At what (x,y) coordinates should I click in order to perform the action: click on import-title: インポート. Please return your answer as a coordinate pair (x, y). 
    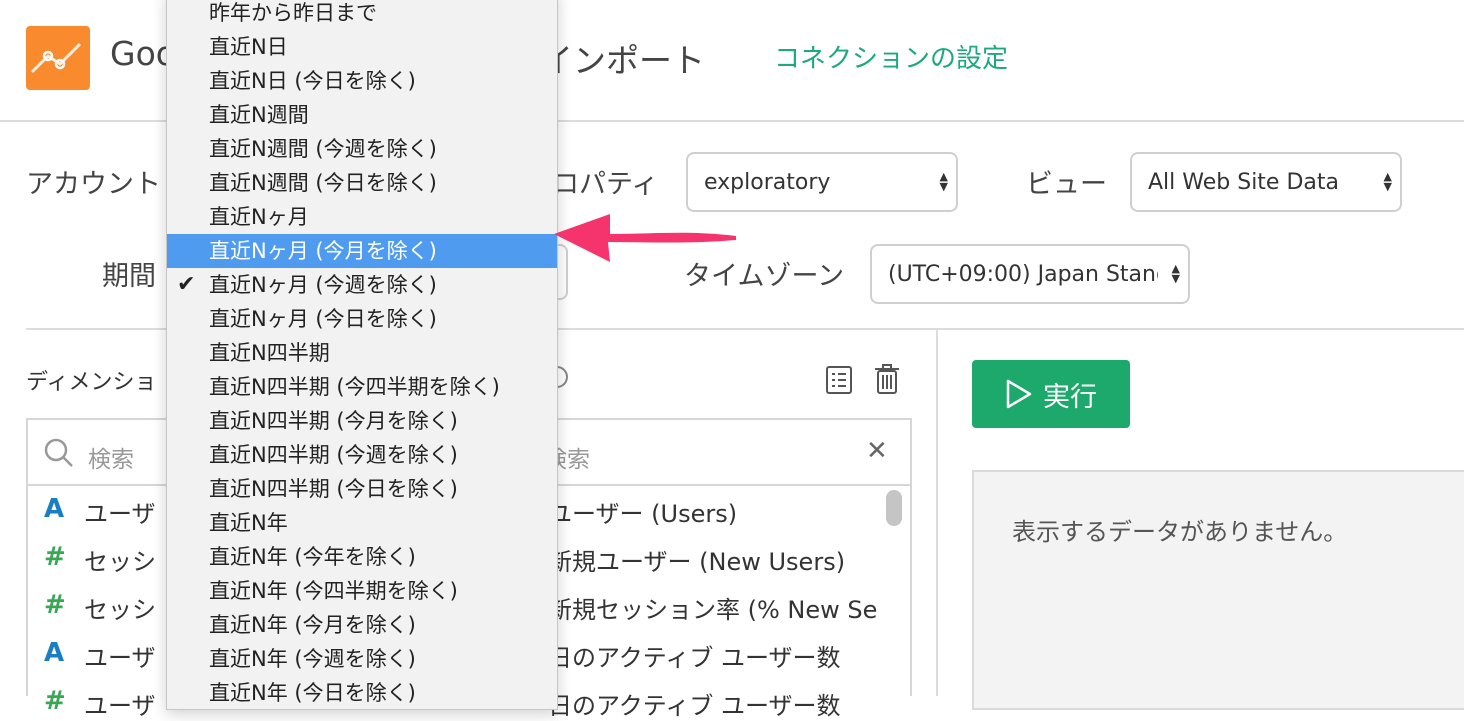
    Looking at the image, I should click on (622, 60).